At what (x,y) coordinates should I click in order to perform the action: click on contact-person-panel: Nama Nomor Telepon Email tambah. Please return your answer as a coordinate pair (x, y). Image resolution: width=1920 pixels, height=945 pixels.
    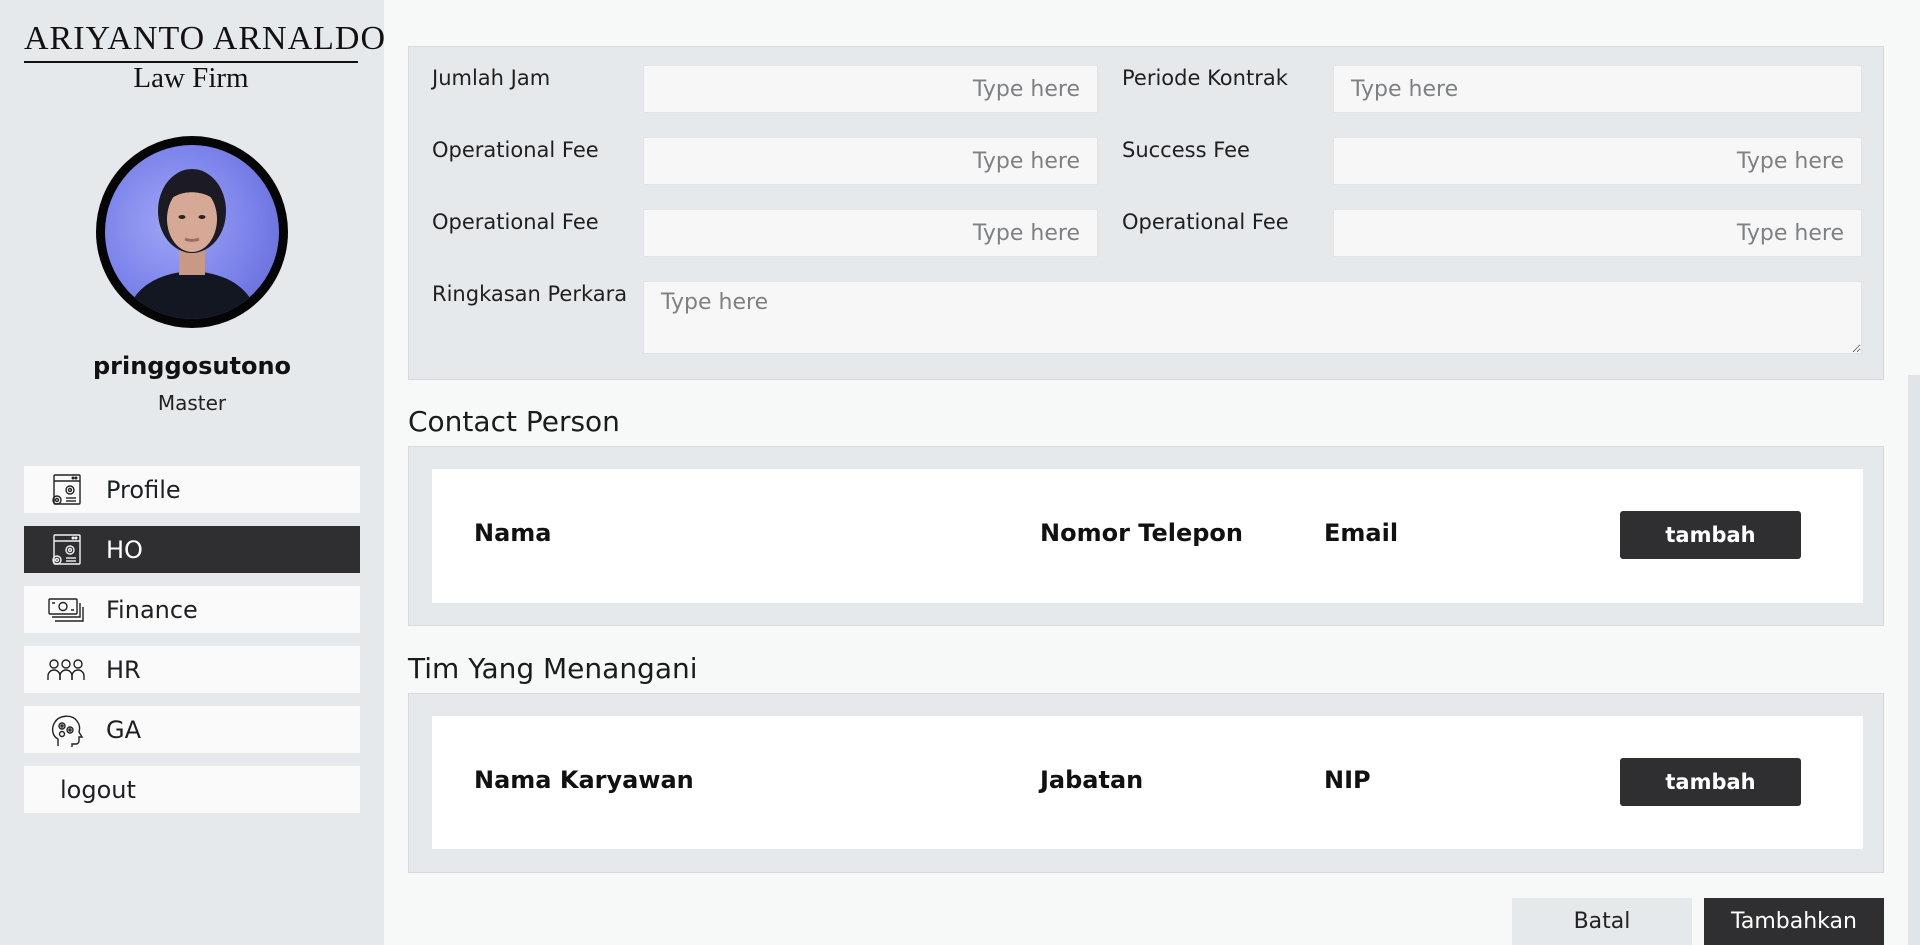
    Looking at the image, I should click on (1146, 536).